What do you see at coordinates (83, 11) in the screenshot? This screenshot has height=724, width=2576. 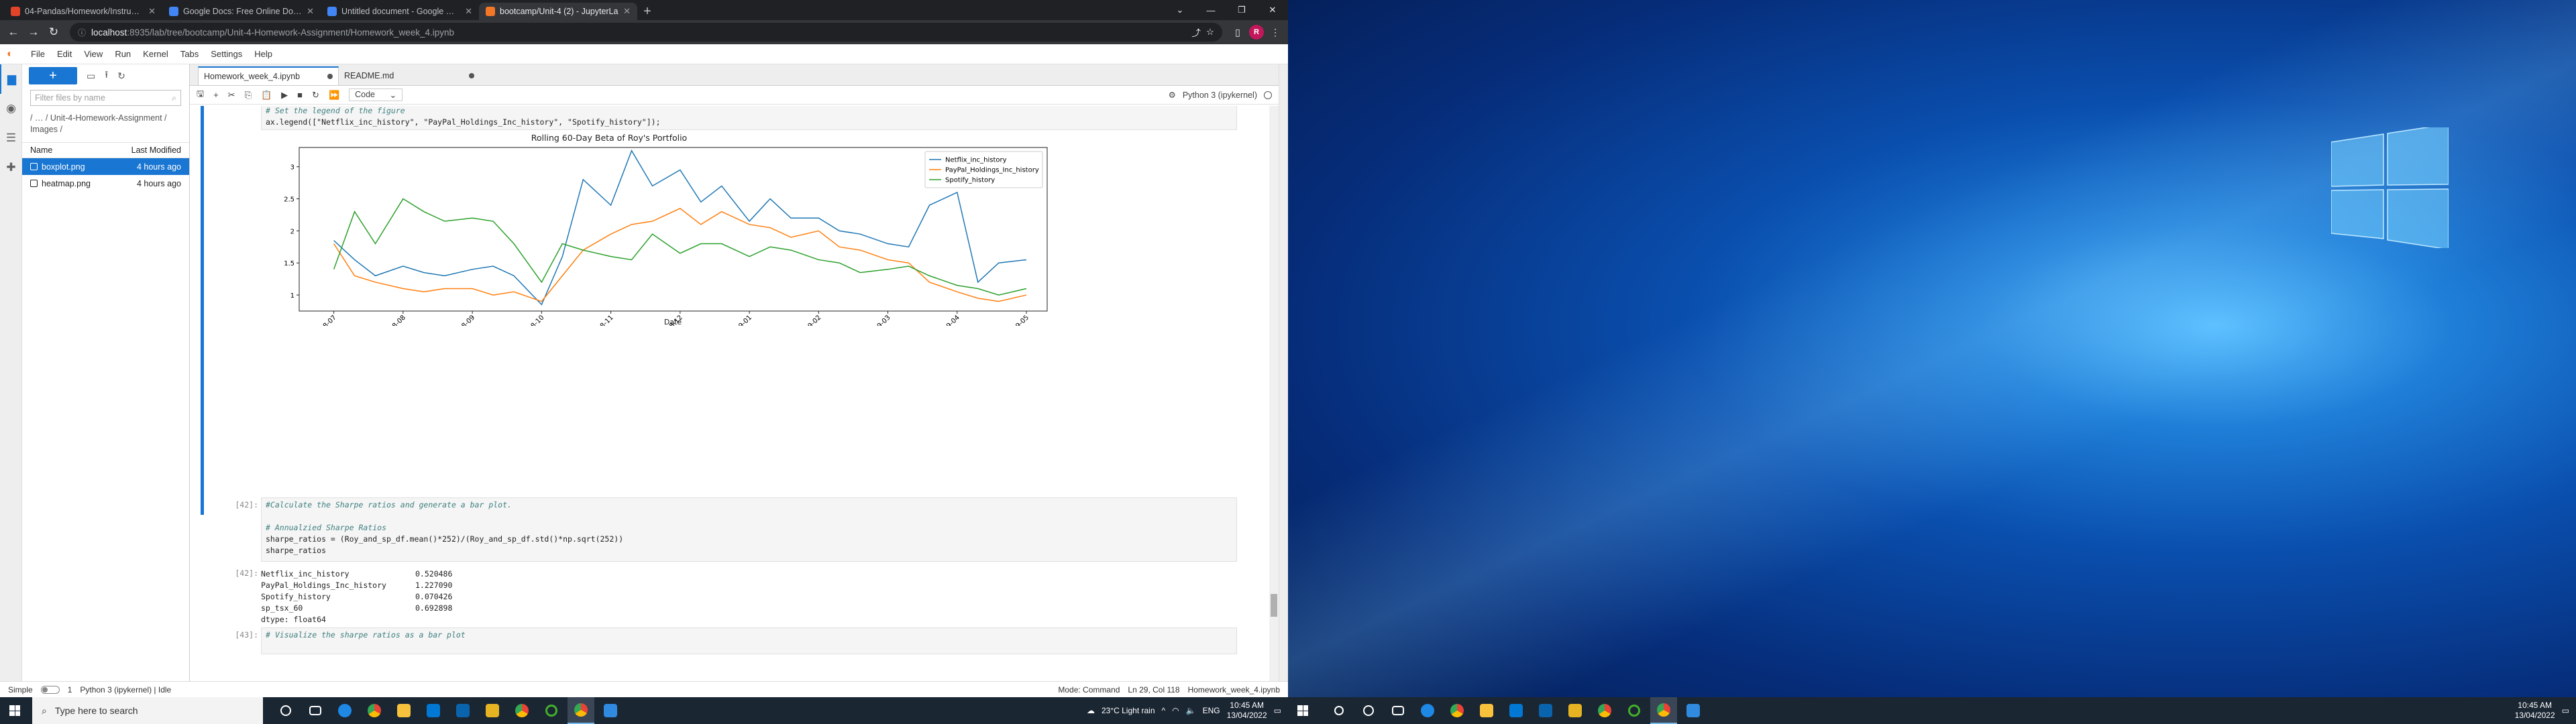 I see `browser-tab: 04-Pandas/Homework/Instructio ✕` at bounding box center [83, 11].